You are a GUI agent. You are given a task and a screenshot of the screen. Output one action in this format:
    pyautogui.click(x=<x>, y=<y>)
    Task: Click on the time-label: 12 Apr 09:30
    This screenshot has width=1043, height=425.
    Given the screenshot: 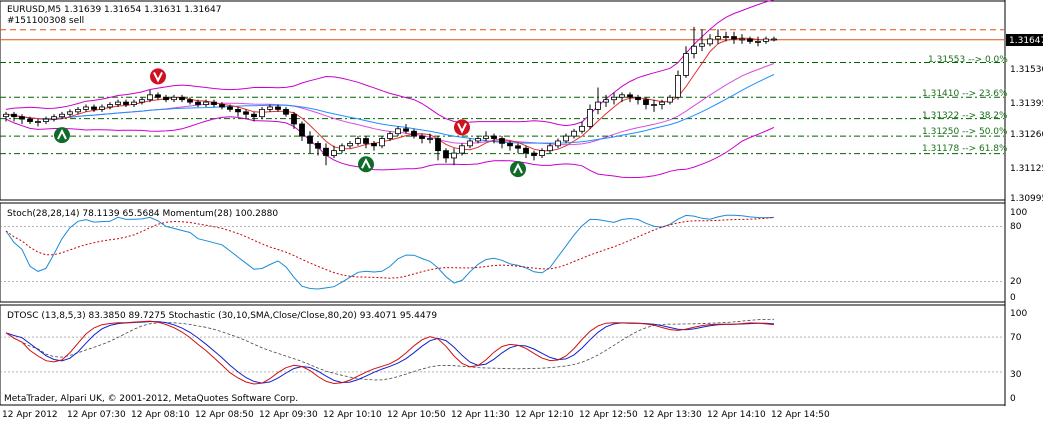 What is the action you would take?
    pyautogui.click(x=288, y=415)
    